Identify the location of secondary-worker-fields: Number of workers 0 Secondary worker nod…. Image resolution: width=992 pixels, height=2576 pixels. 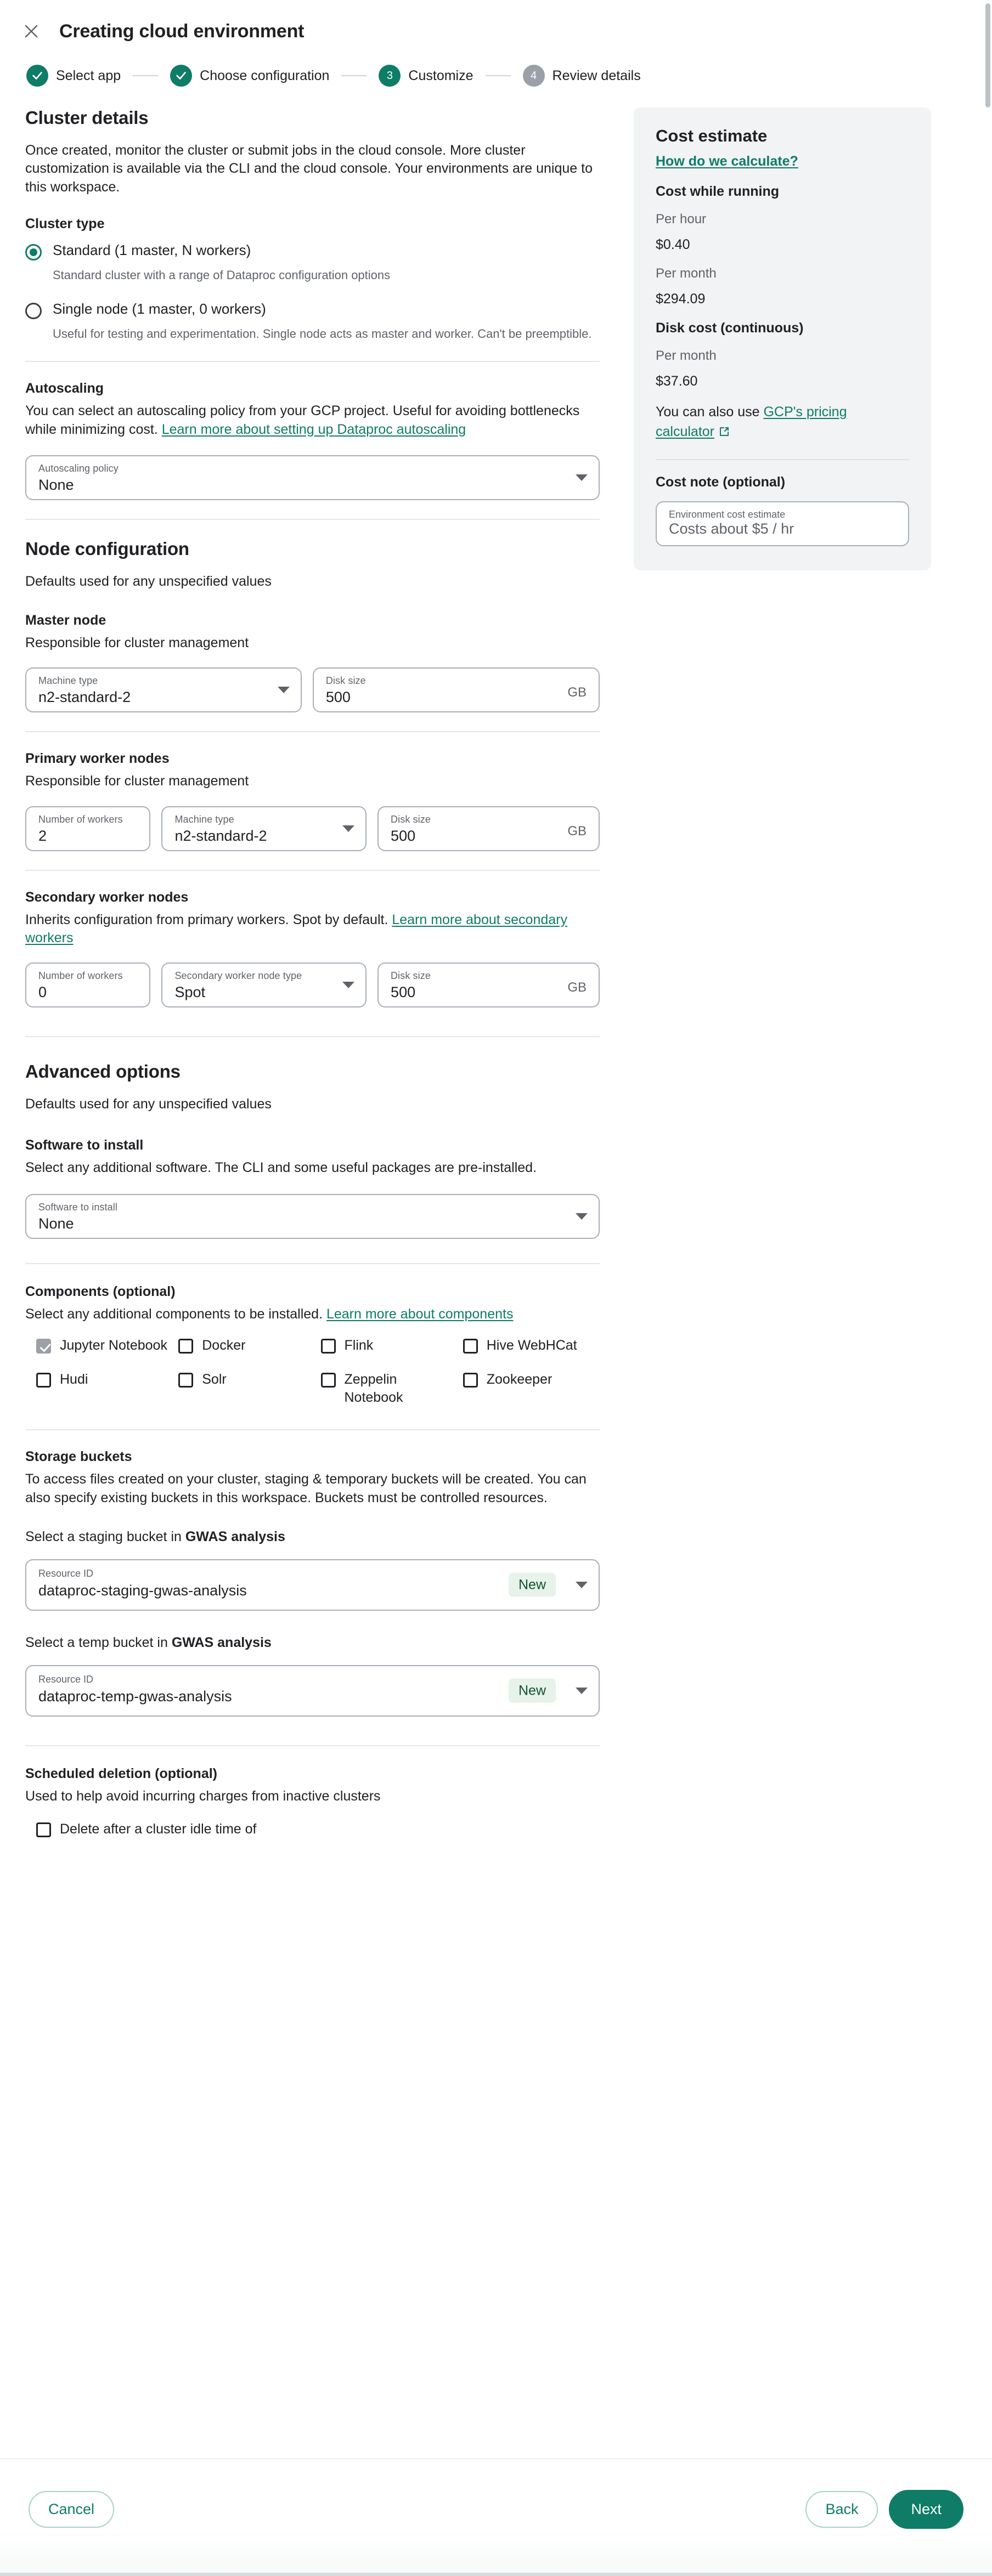
(312, 986).